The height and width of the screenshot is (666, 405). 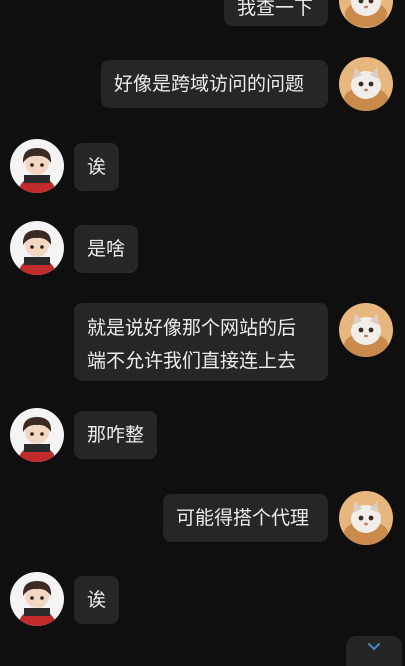 I want to click on message-bubble: 我查一下, so click(x=276, y=13).